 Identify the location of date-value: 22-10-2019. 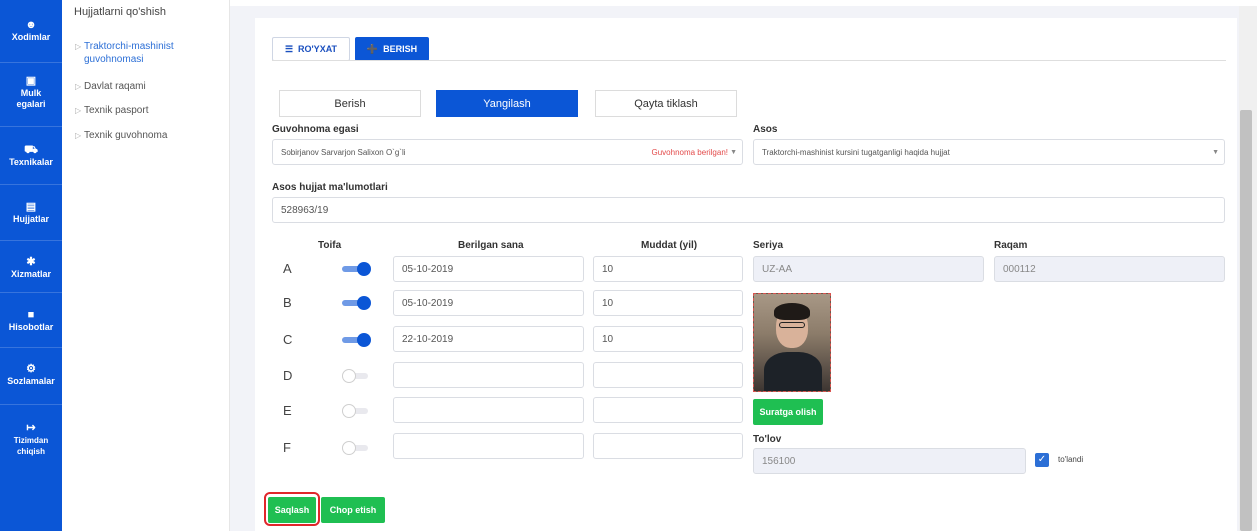
(428, 339).